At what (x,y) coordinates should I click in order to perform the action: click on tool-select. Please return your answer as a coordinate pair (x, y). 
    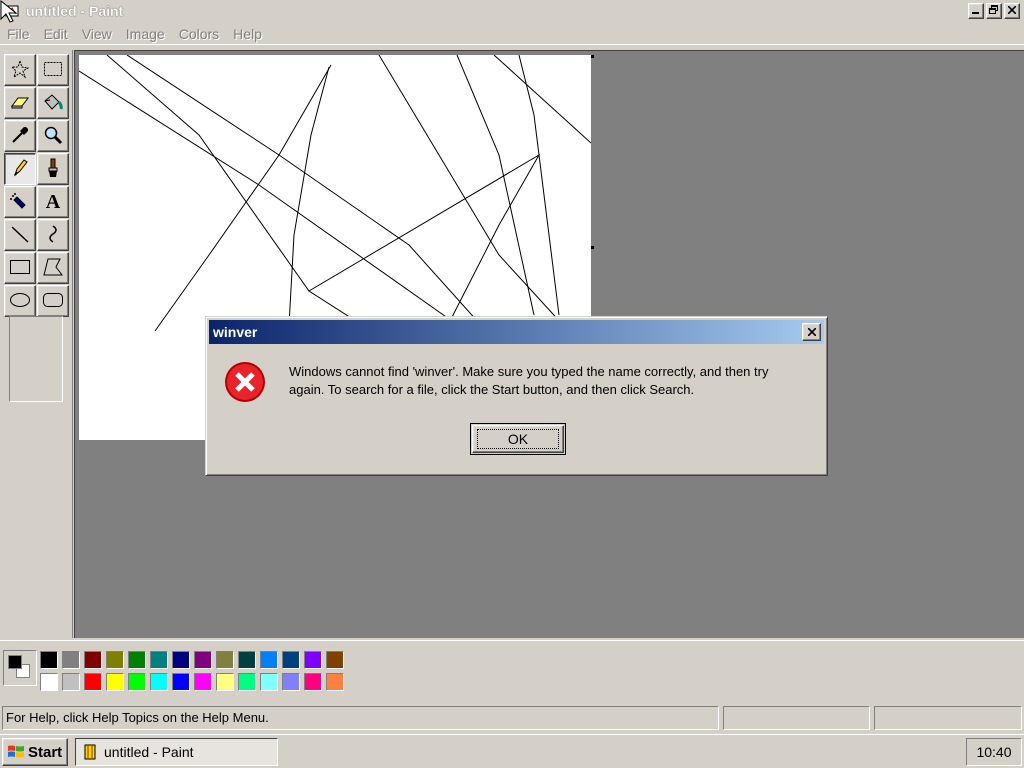
    Looking at the image, I should click on (53, 70).